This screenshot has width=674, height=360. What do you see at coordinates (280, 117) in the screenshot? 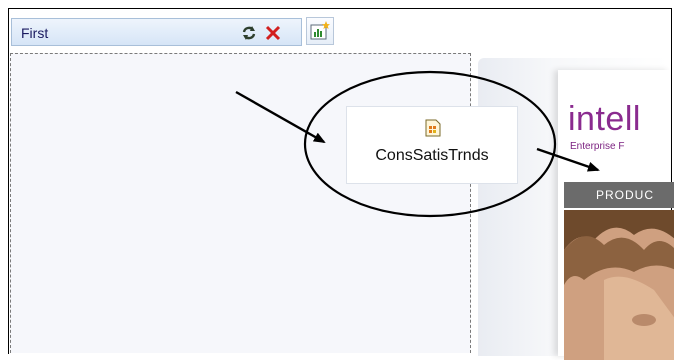
I see `annotation-arrow-left` at bounding box center [280, 117].